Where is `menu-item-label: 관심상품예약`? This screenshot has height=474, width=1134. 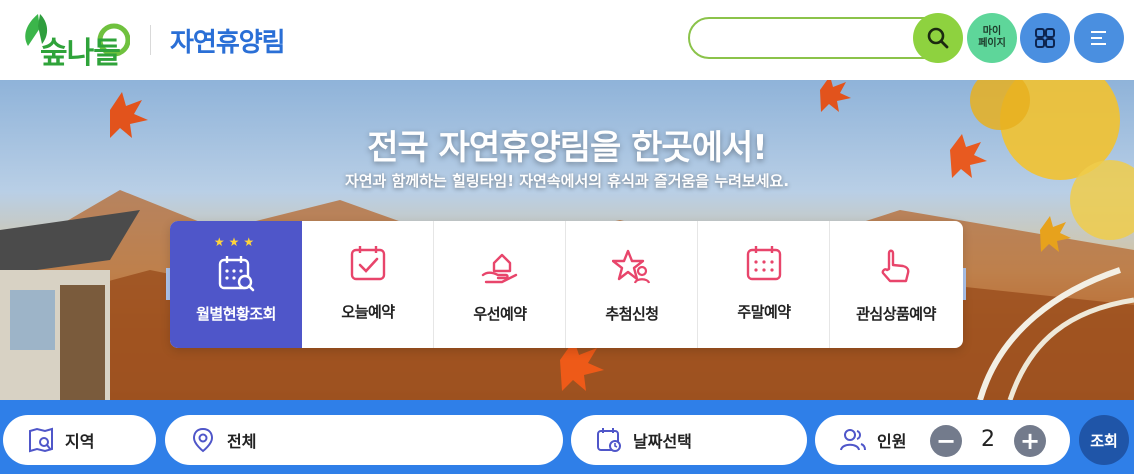 menu-item-label: 관심상품예약 is located at coordinates (896, 314).